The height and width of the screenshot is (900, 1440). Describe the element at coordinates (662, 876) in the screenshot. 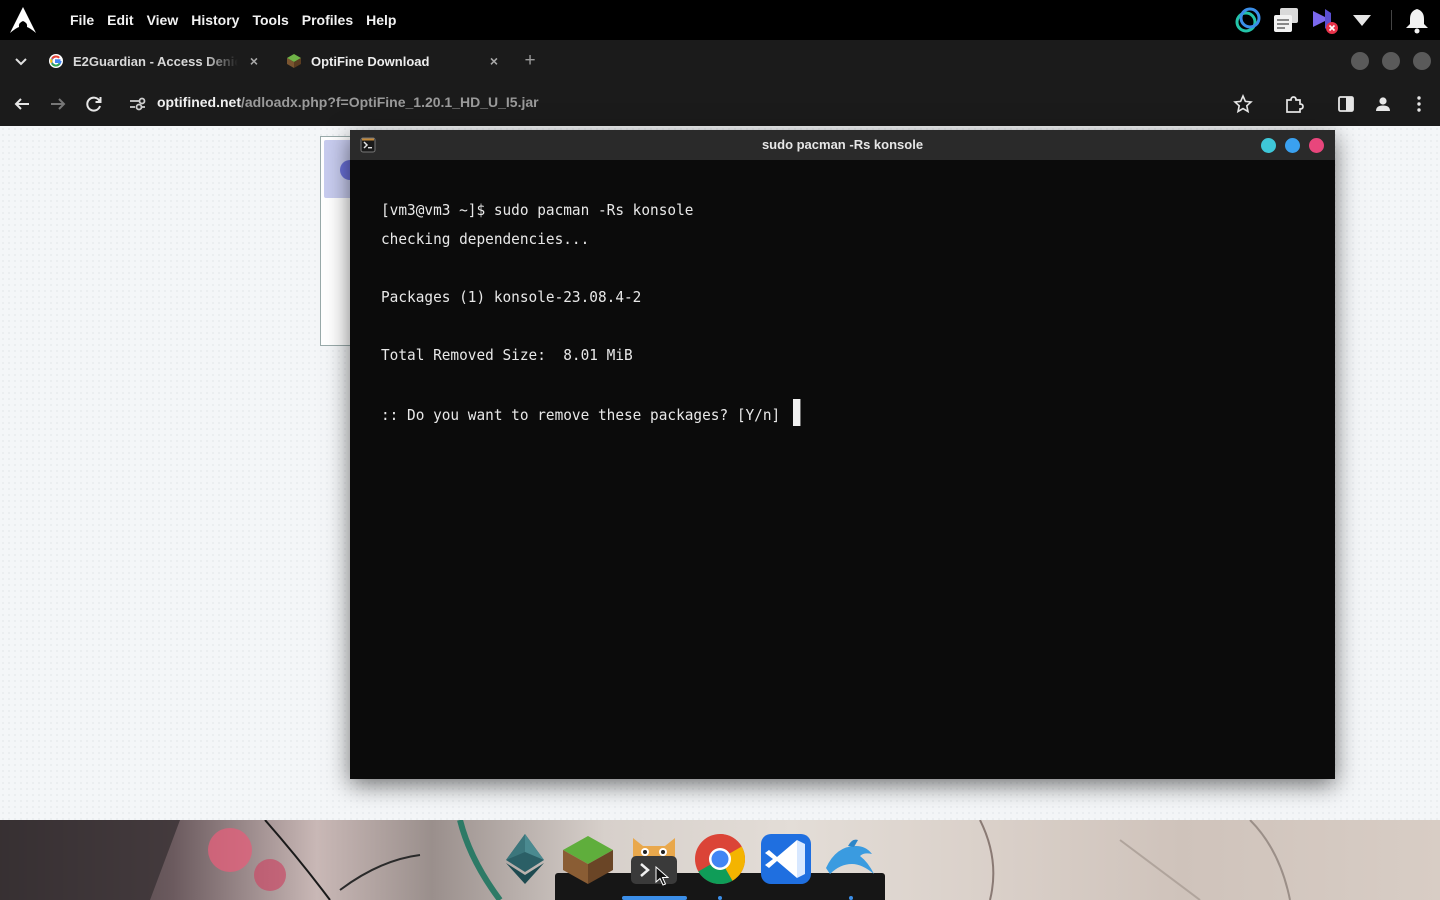

I see `mouse-pointer-icon` at that location.